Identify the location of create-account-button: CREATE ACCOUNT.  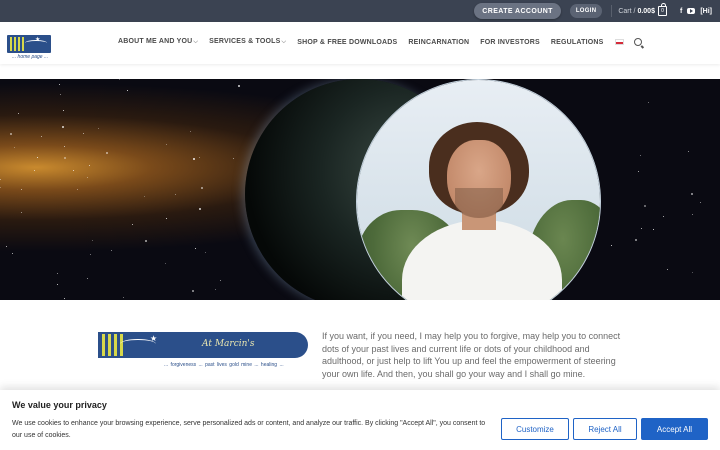
(517, 11).